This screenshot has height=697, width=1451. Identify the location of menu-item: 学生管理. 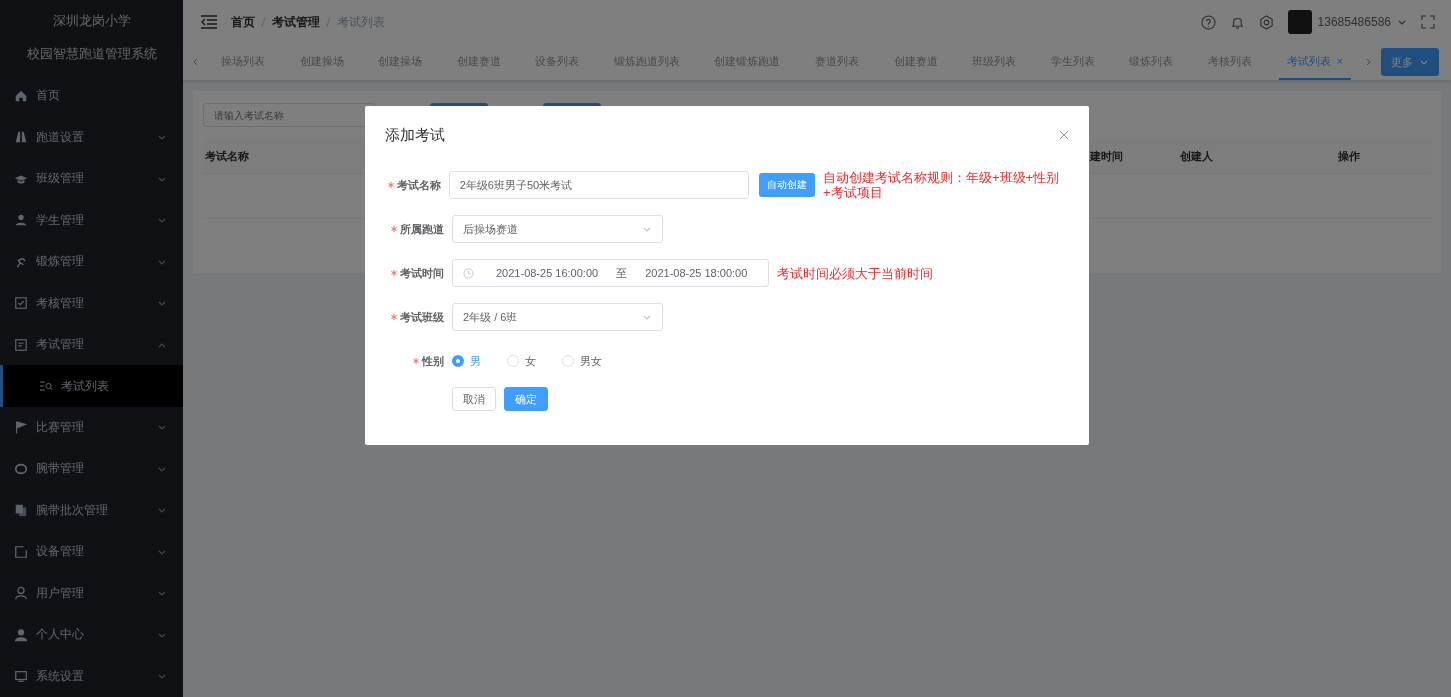
(91, 220).